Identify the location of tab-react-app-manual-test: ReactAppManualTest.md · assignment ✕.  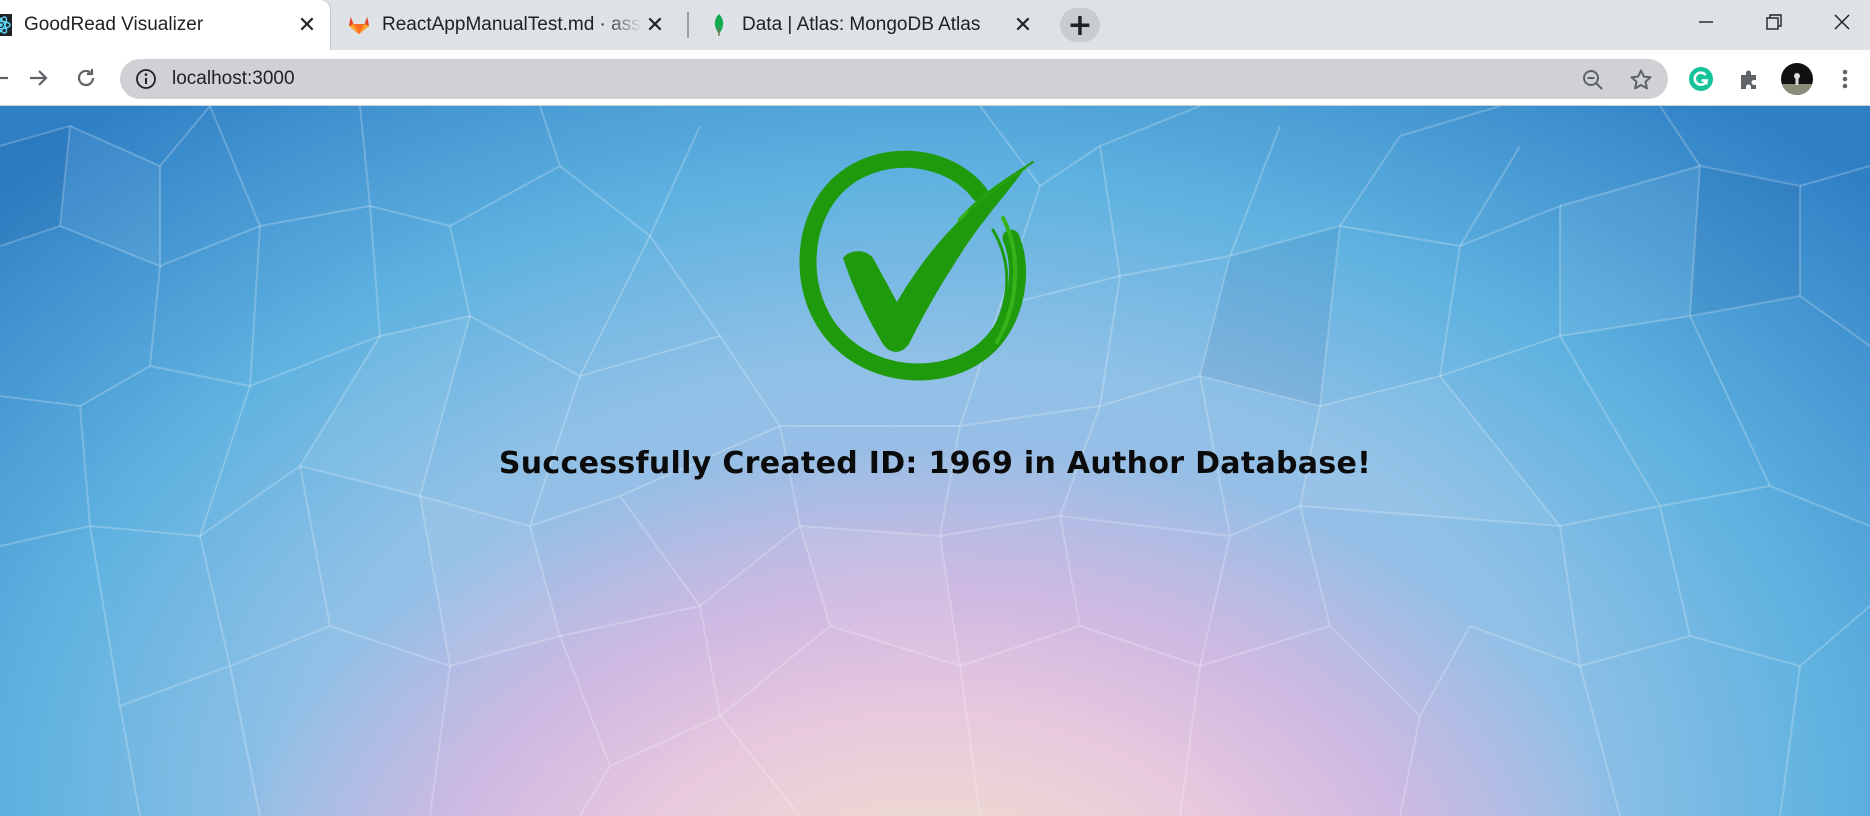
(509, 25).